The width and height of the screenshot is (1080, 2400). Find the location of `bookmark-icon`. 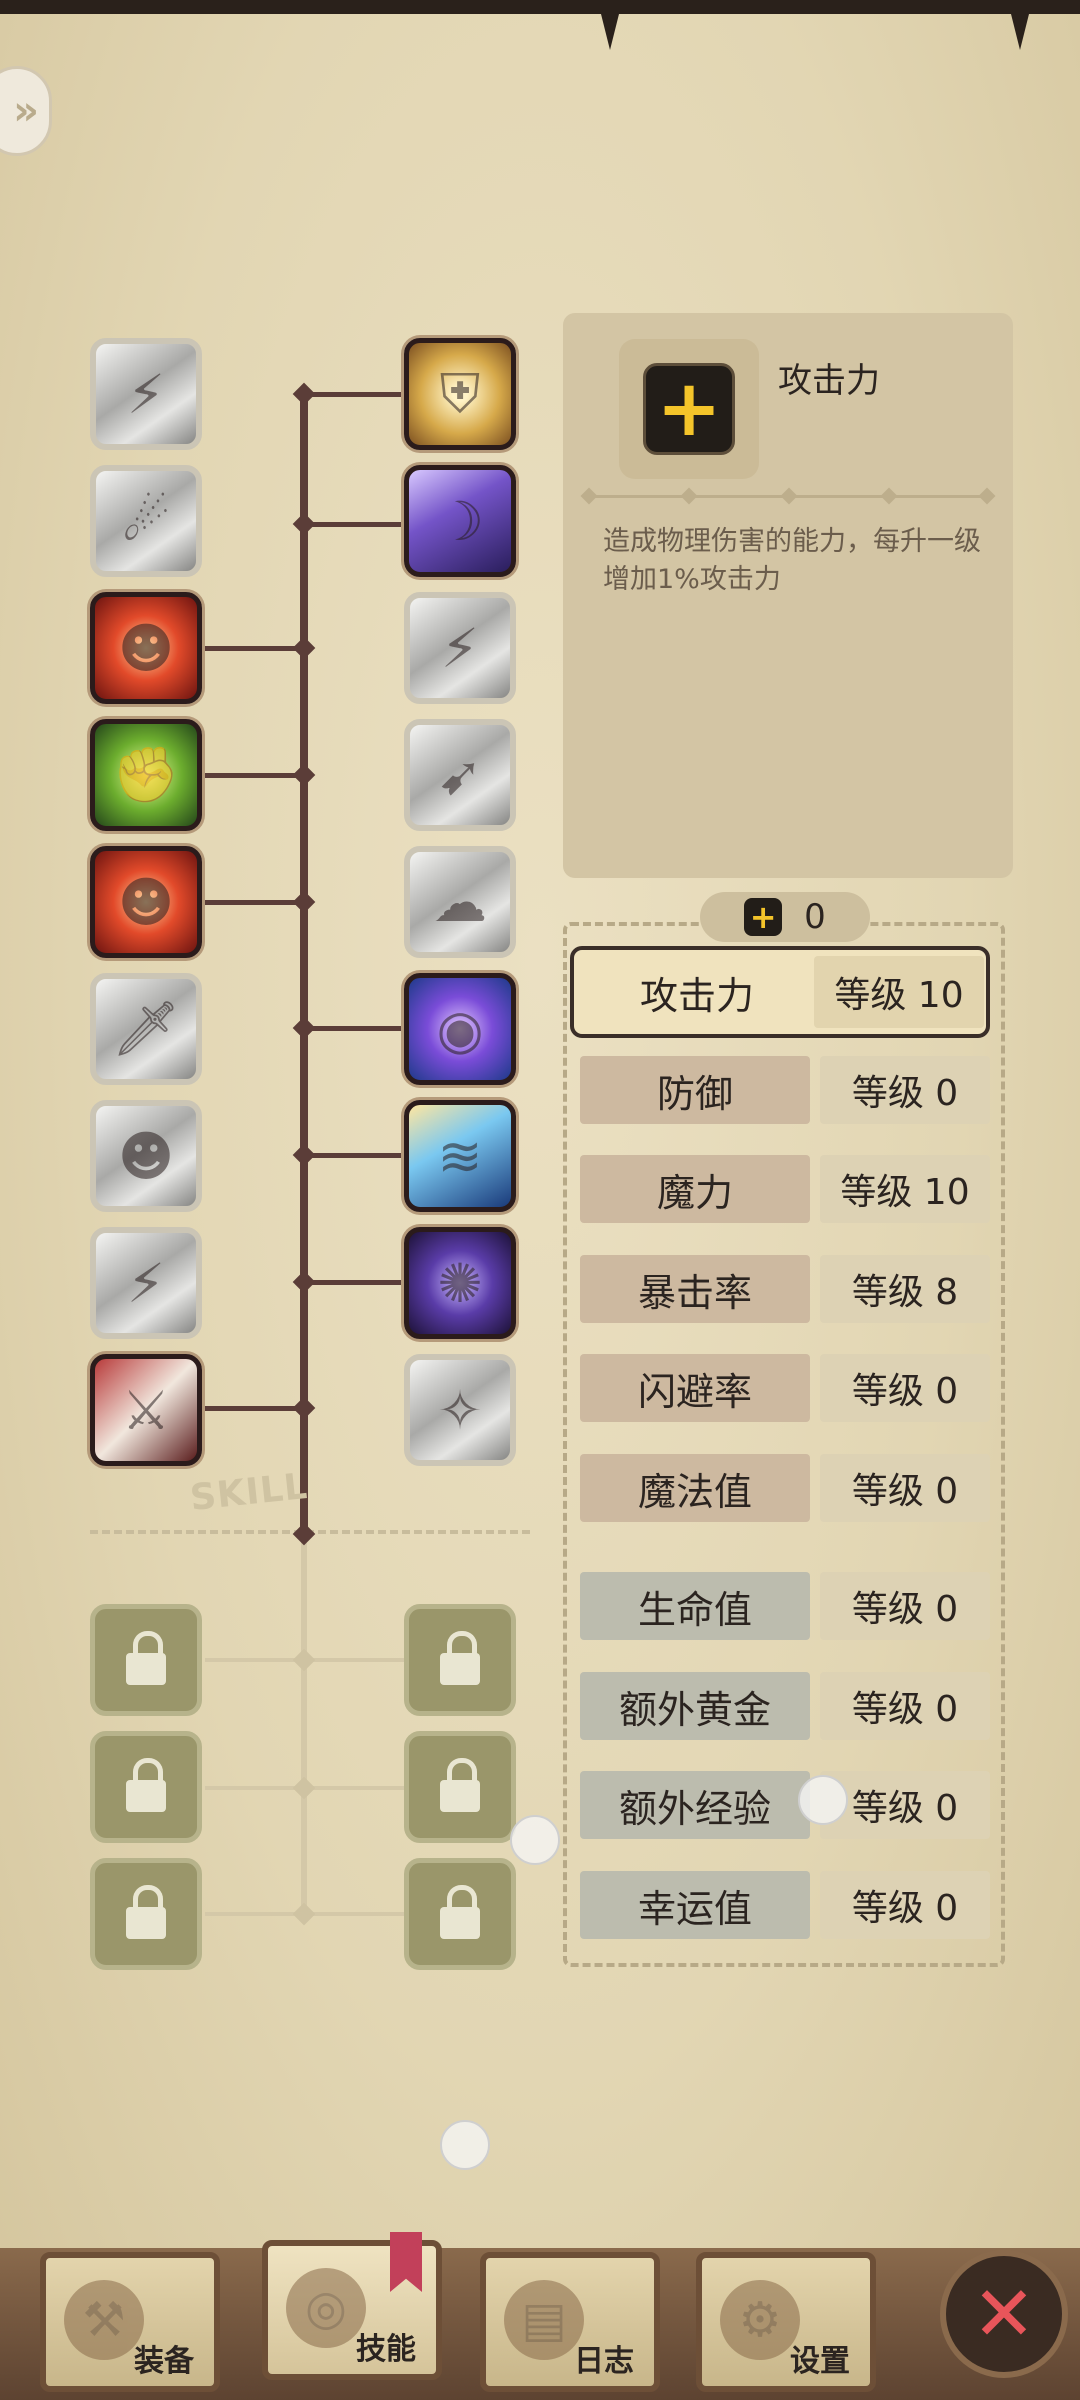

bookmark-icon is located at coordinates (406, 2262).